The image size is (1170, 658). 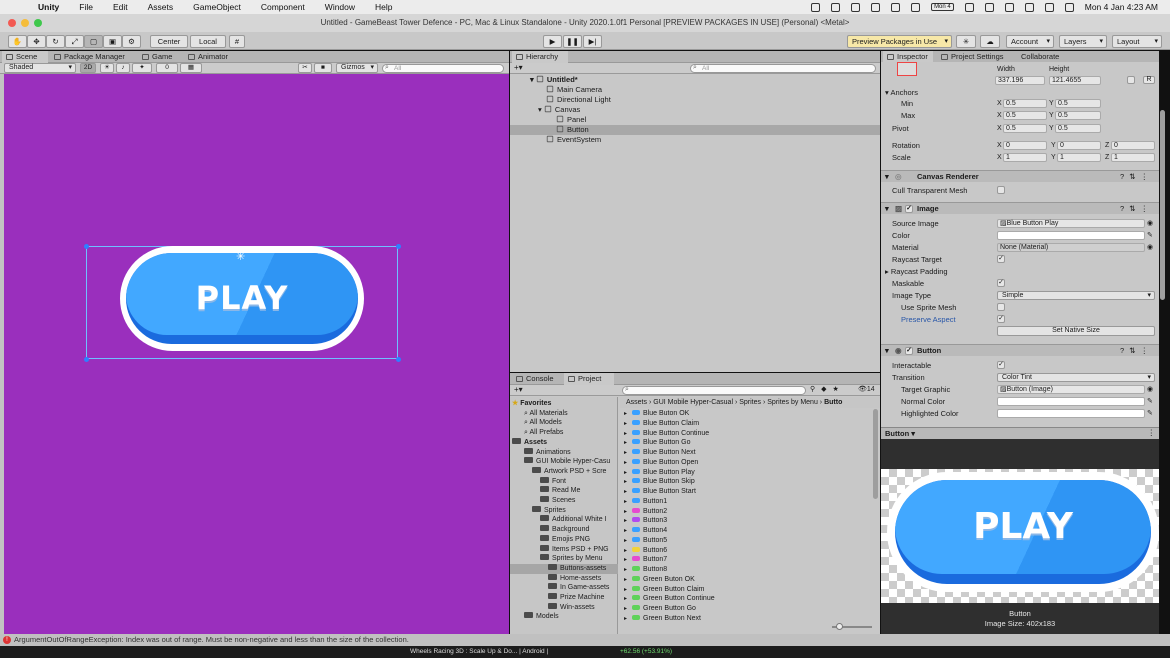 I want to click on folder-tree-item: ⌕ All Materials, so click(x=564, y=414).